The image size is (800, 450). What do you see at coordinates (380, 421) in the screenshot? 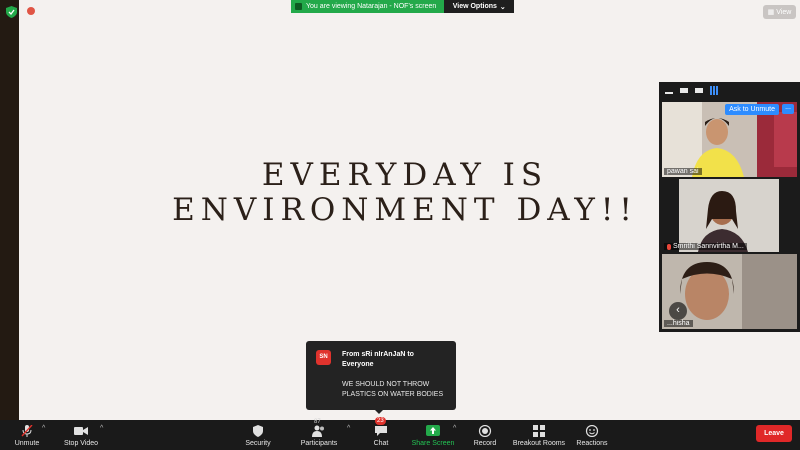
I see `chat-badge: 23` at bounding box center [380, 421].